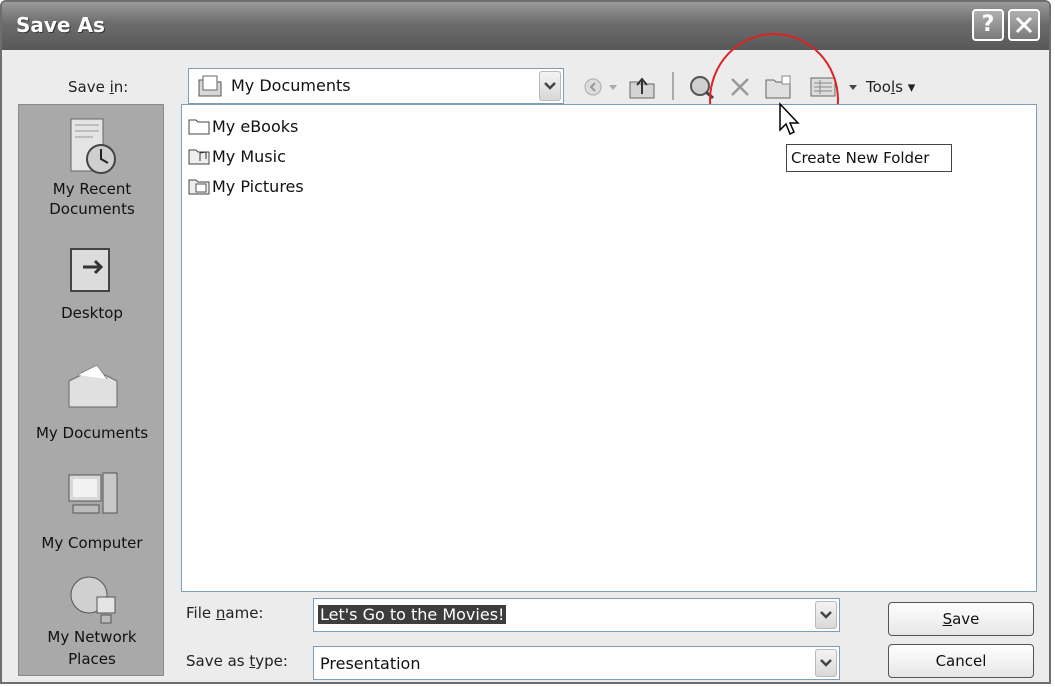 The width and height of the screenshot is (1055, 687). What do you see at coordinates (376, 86) in the screenshot?
I see `save-in-dropdown: My Documents` at bounding box center [376, 86].